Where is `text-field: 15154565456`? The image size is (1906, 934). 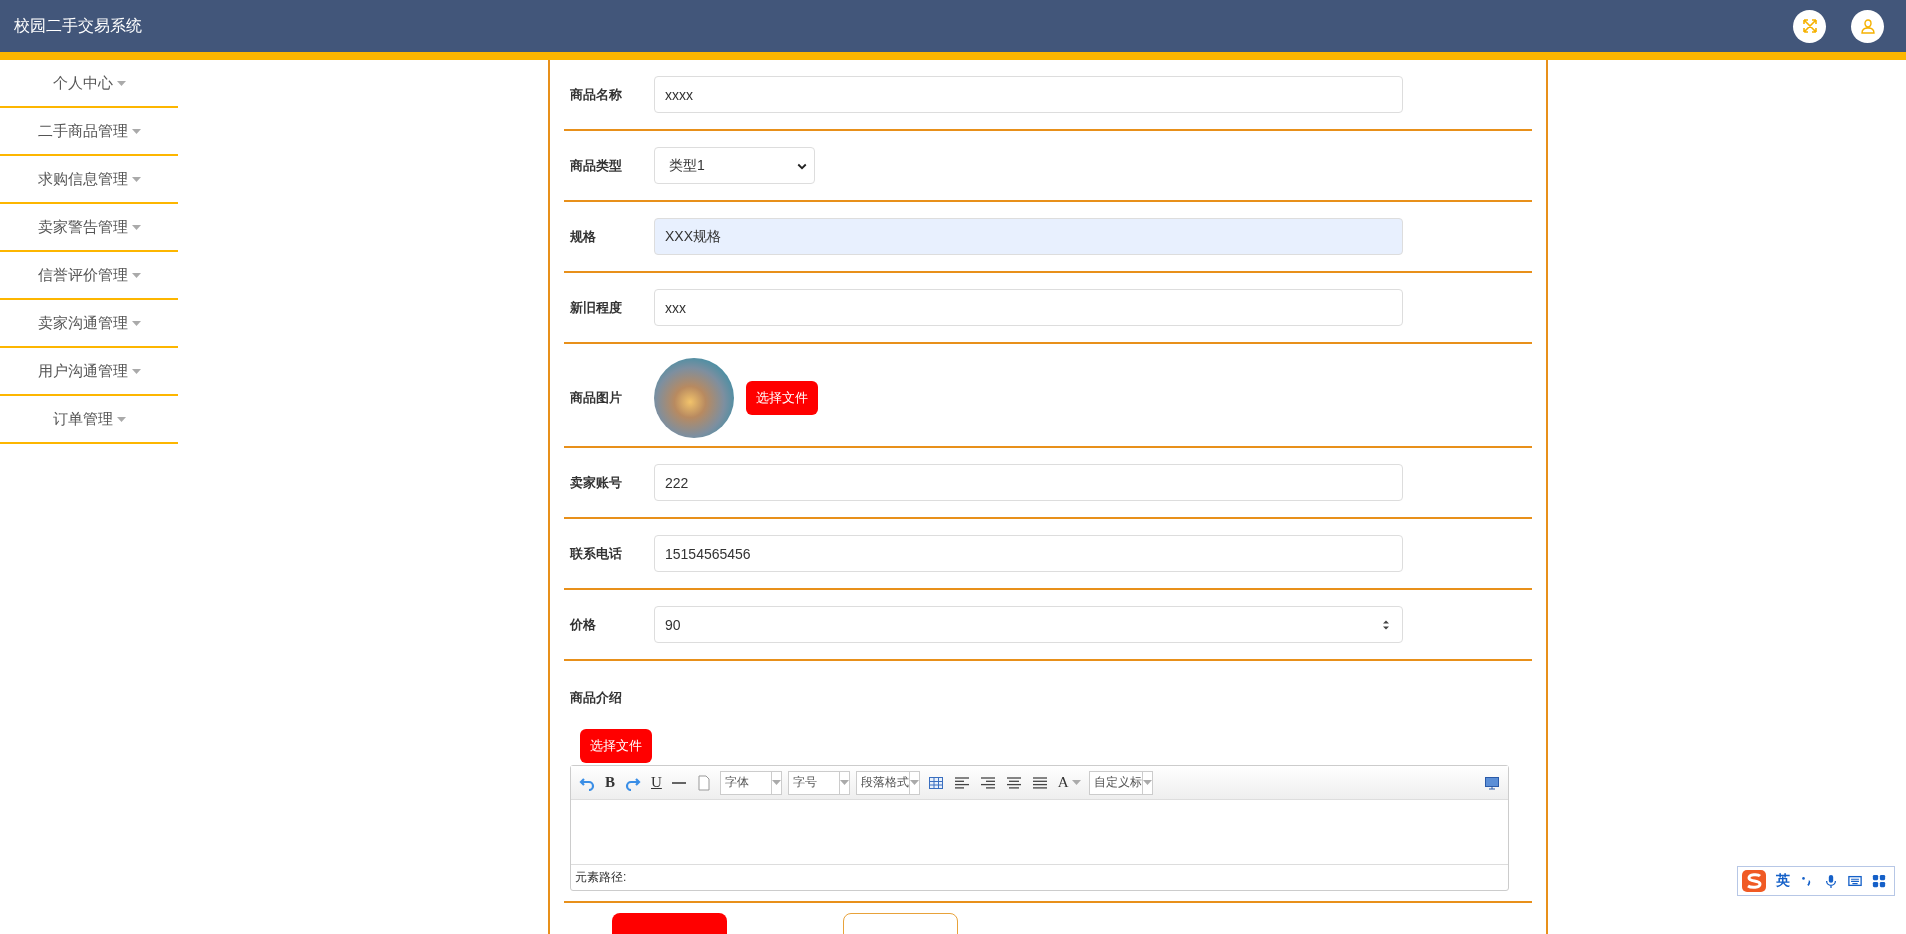
text-field: 15154565456 is located at coordinates (1028, 553).